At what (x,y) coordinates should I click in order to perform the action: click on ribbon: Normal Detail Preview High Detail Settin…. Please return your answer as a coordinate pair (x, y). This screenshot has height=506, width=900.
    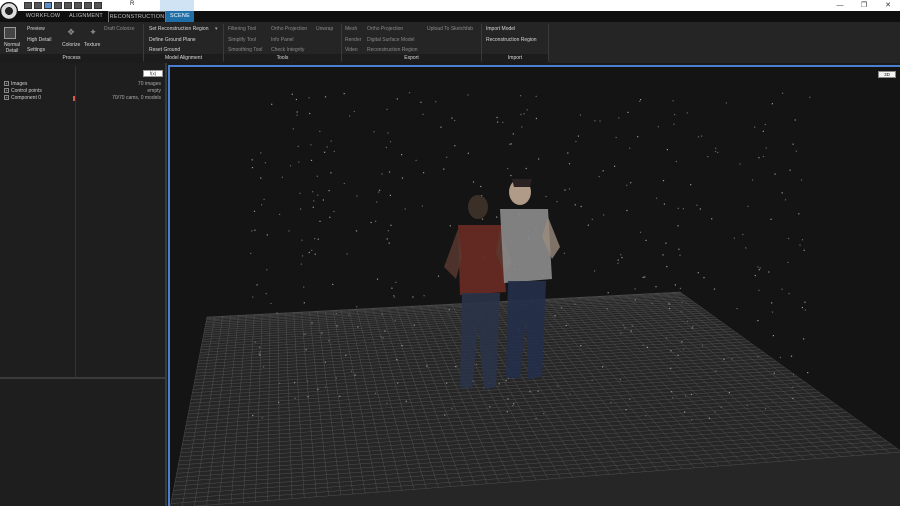
    Looking at the image, I should click on (450, 42).